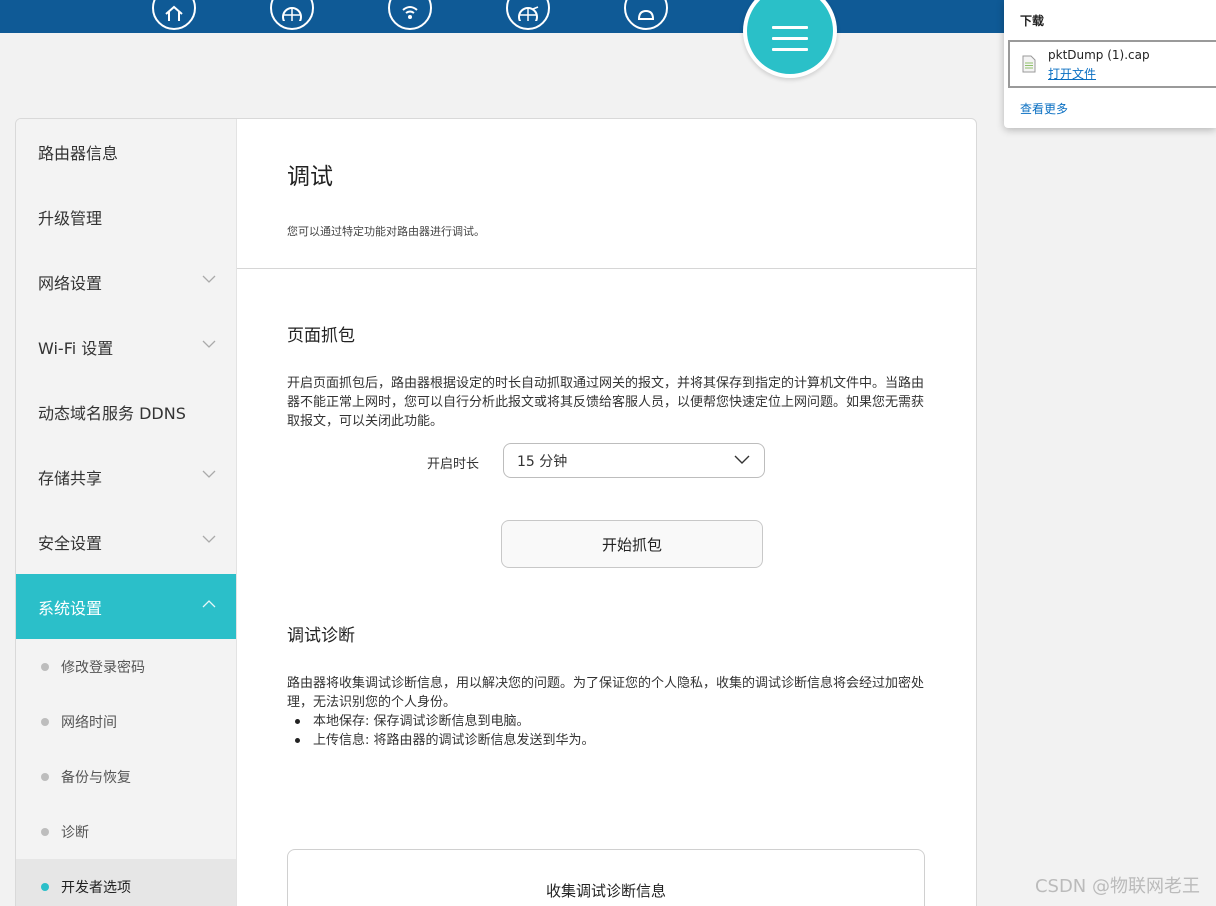  I want to click on menu-icon, so click(790, 39).